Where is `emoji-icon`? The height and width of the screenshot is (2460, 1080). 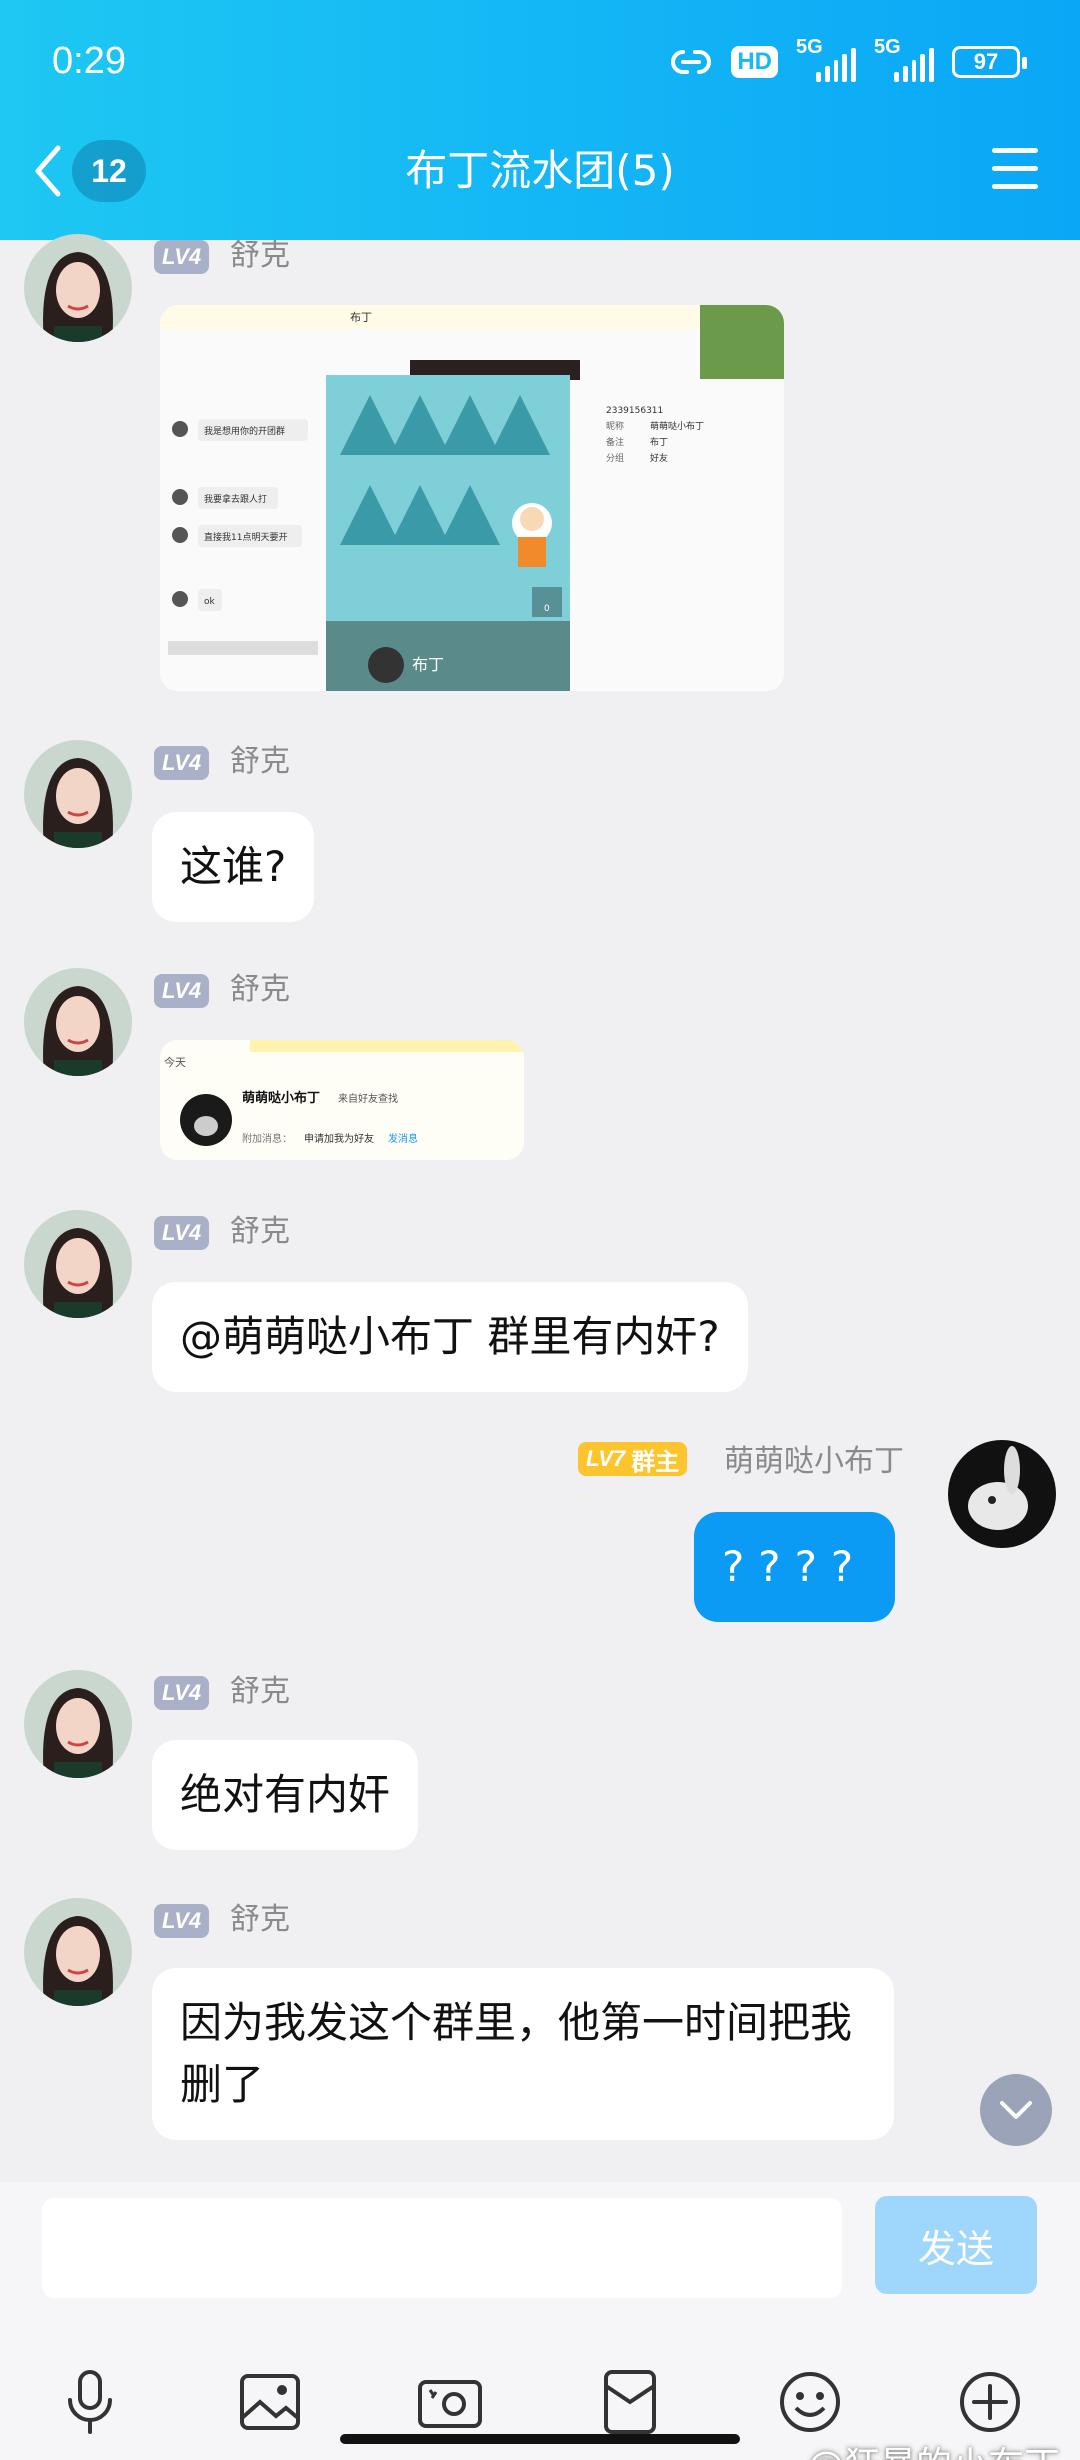
emoji-icon is located at coordinates (810, 2402).